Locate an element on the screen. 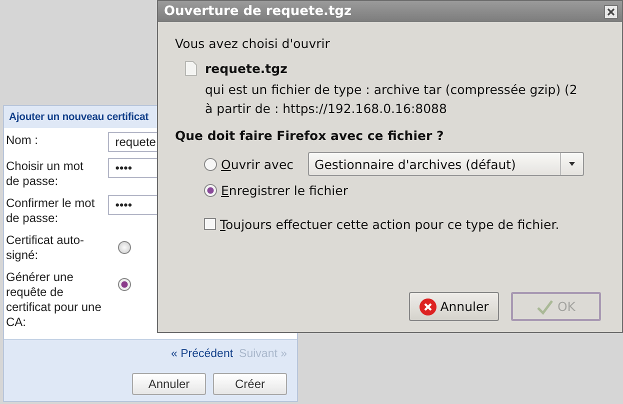 The height and width of the screenshot is (404, 623). field-label: Choisir un mot de passe: is located at coordinates (45, 173).